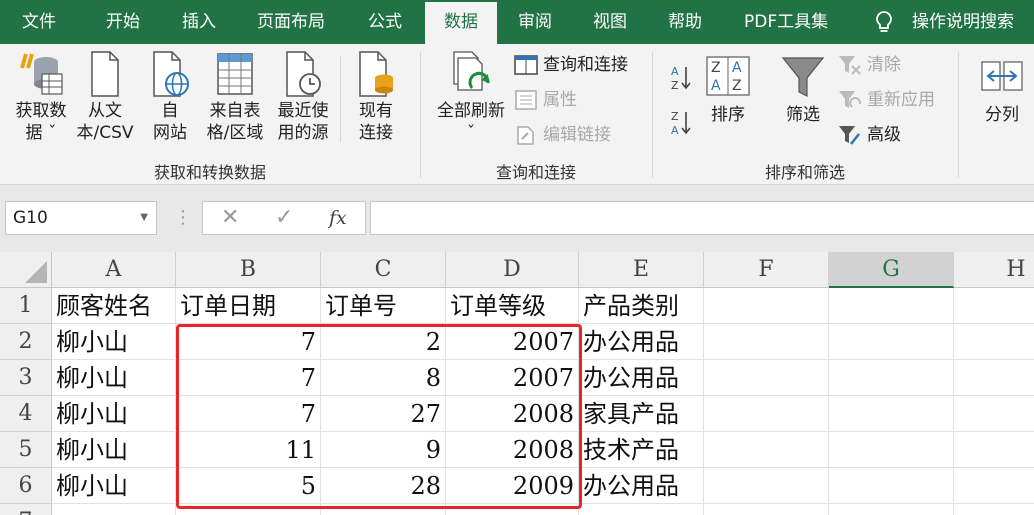  Describe the element at coordinates (994, 378) in the screenshot. I see `cell-h3` at that location.